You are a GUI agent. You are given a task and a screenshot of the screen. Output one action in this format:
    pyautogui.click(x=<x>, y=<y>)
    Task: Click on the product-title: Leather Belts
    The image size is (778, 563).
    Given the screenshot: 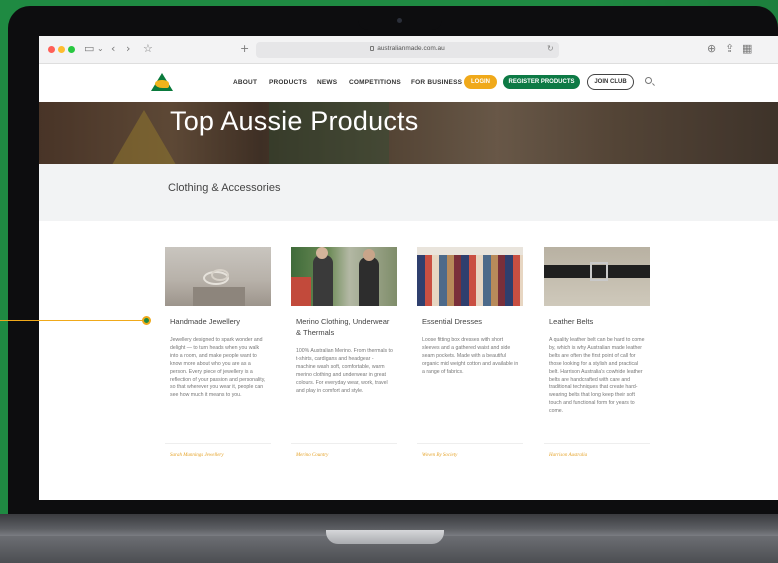 What is the action you would take?
    pyautogui.click(x=599, y=322)
    